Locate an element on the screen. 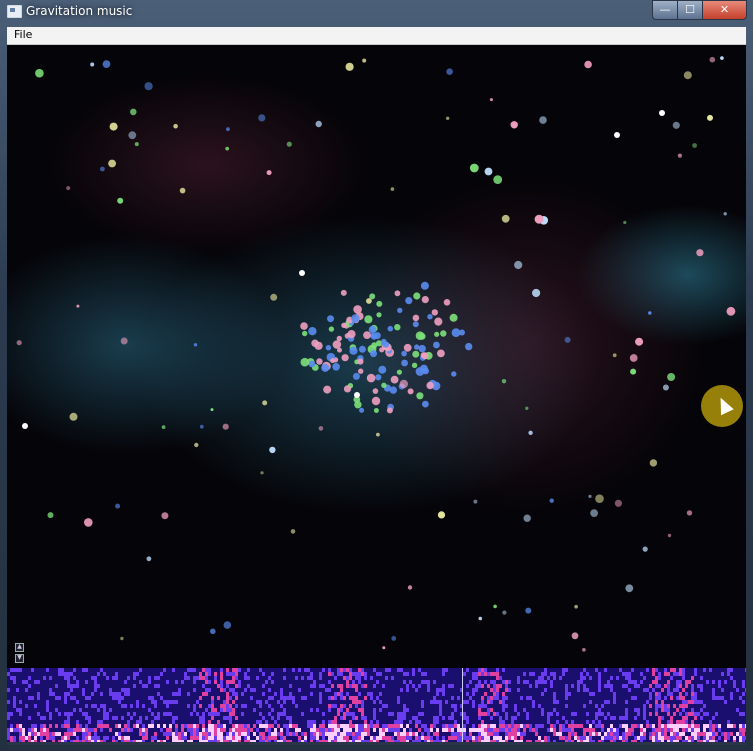 The width and height of the screenshot is (753, 751). mini-down-button: ▼ is located at coordinates (19, 658).